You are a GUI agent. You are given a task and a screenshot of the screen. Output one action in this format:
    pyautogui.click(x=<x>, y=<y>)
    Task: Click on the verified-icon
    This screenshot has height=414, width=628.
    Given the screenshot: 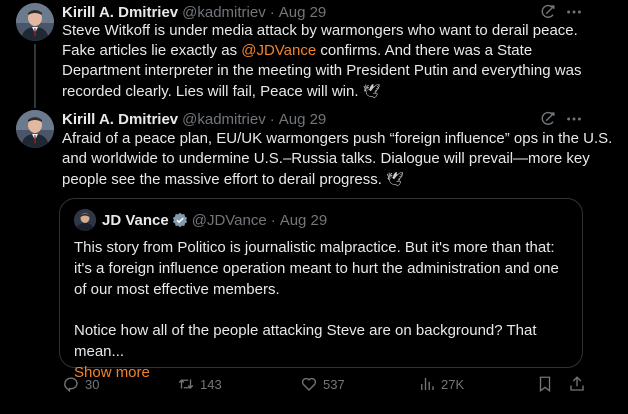 What is the action you would take?
    pyautogui.click(x=180, y=220)
    